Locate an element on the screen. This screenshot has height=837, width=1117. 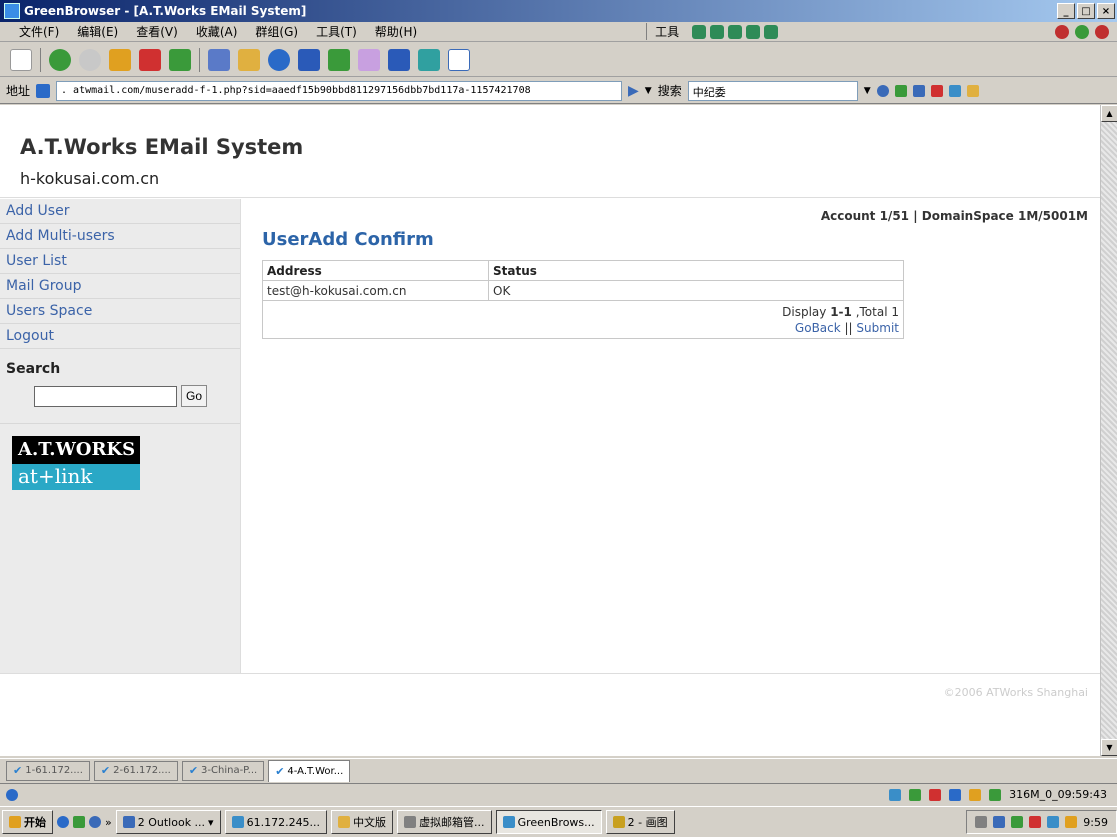
skin-icon is located at coordinates (369, 59).